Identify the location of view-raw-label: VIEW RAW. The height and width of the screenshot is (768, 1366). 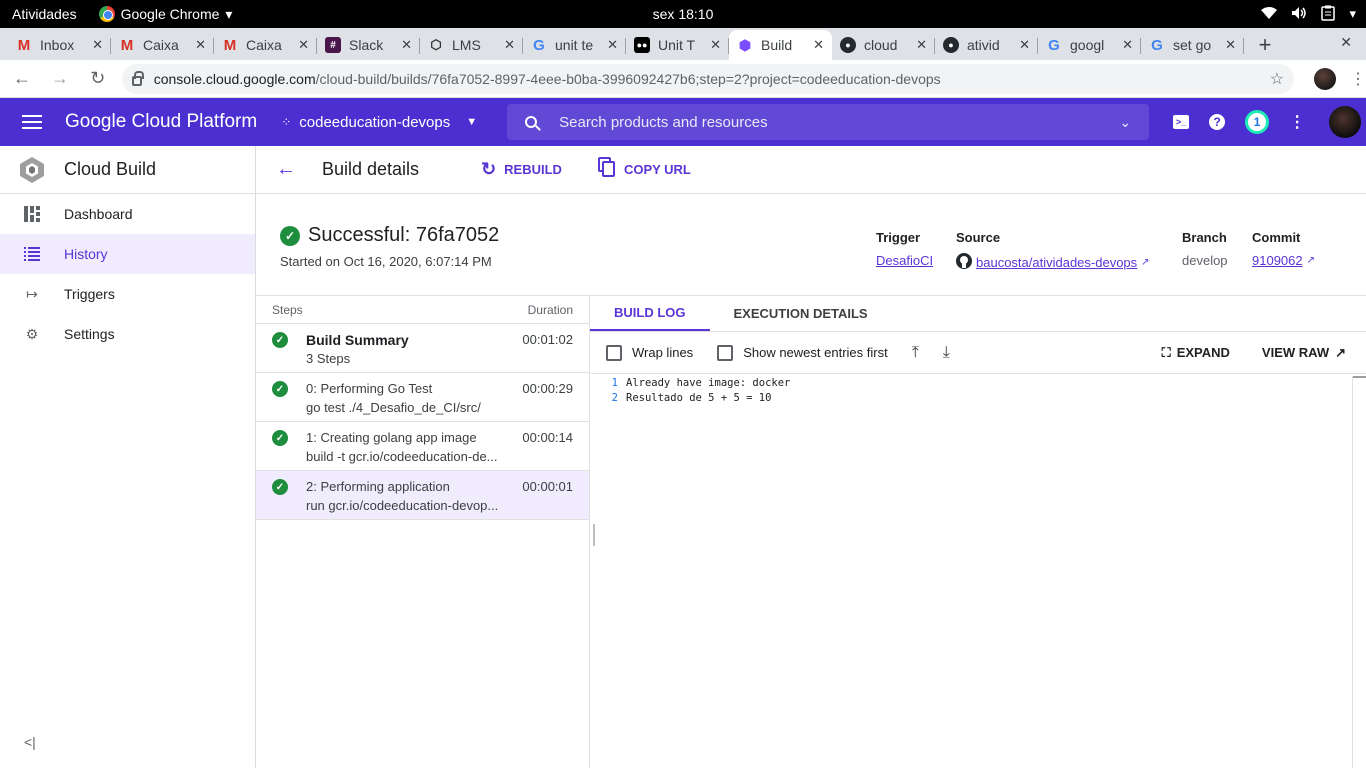
(1295, 352).